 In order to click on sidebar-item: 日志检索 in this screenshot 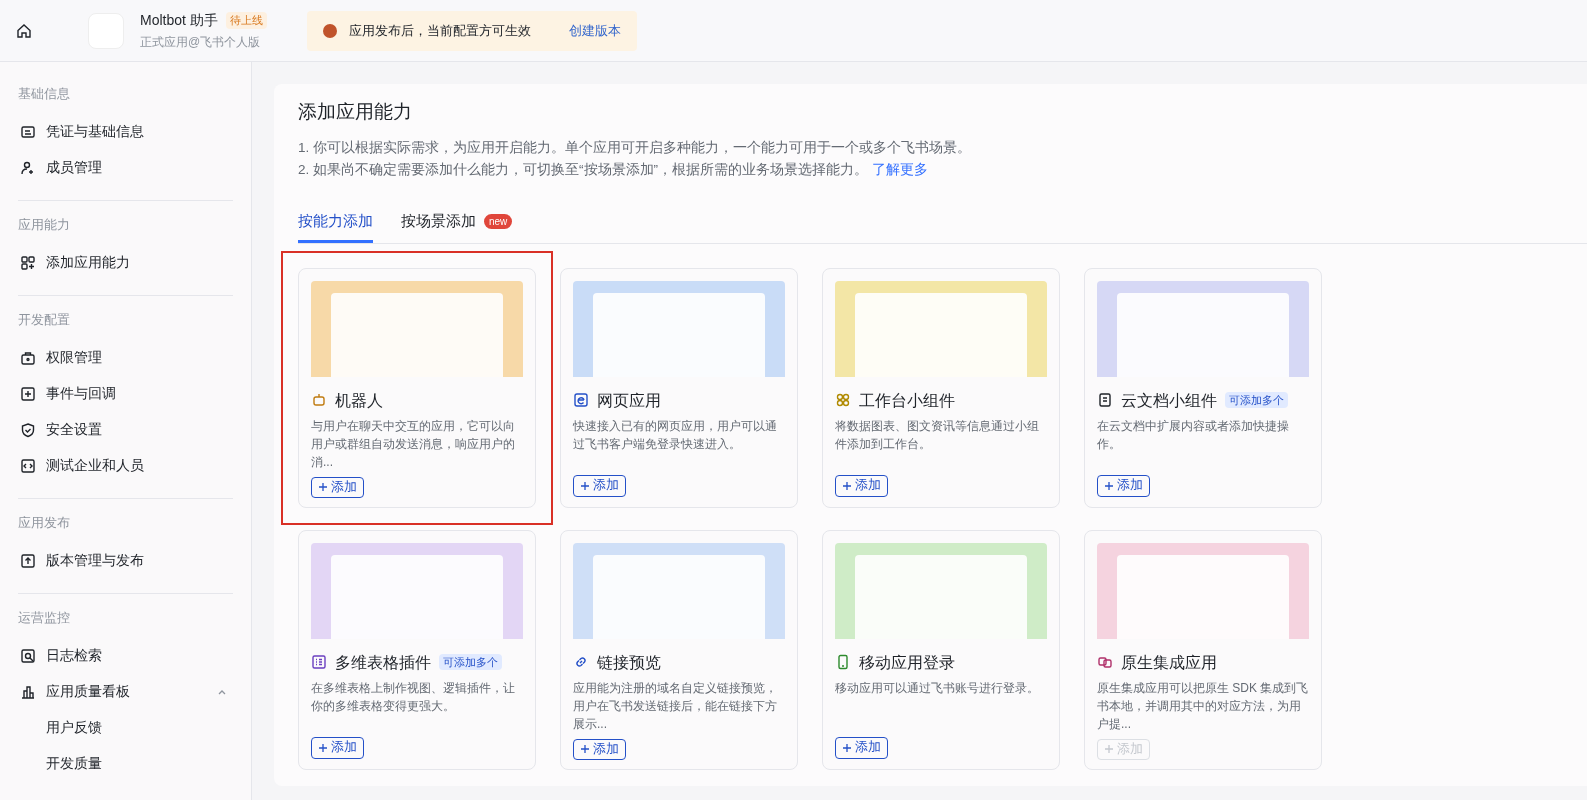, I will do `click(125, 656)`.